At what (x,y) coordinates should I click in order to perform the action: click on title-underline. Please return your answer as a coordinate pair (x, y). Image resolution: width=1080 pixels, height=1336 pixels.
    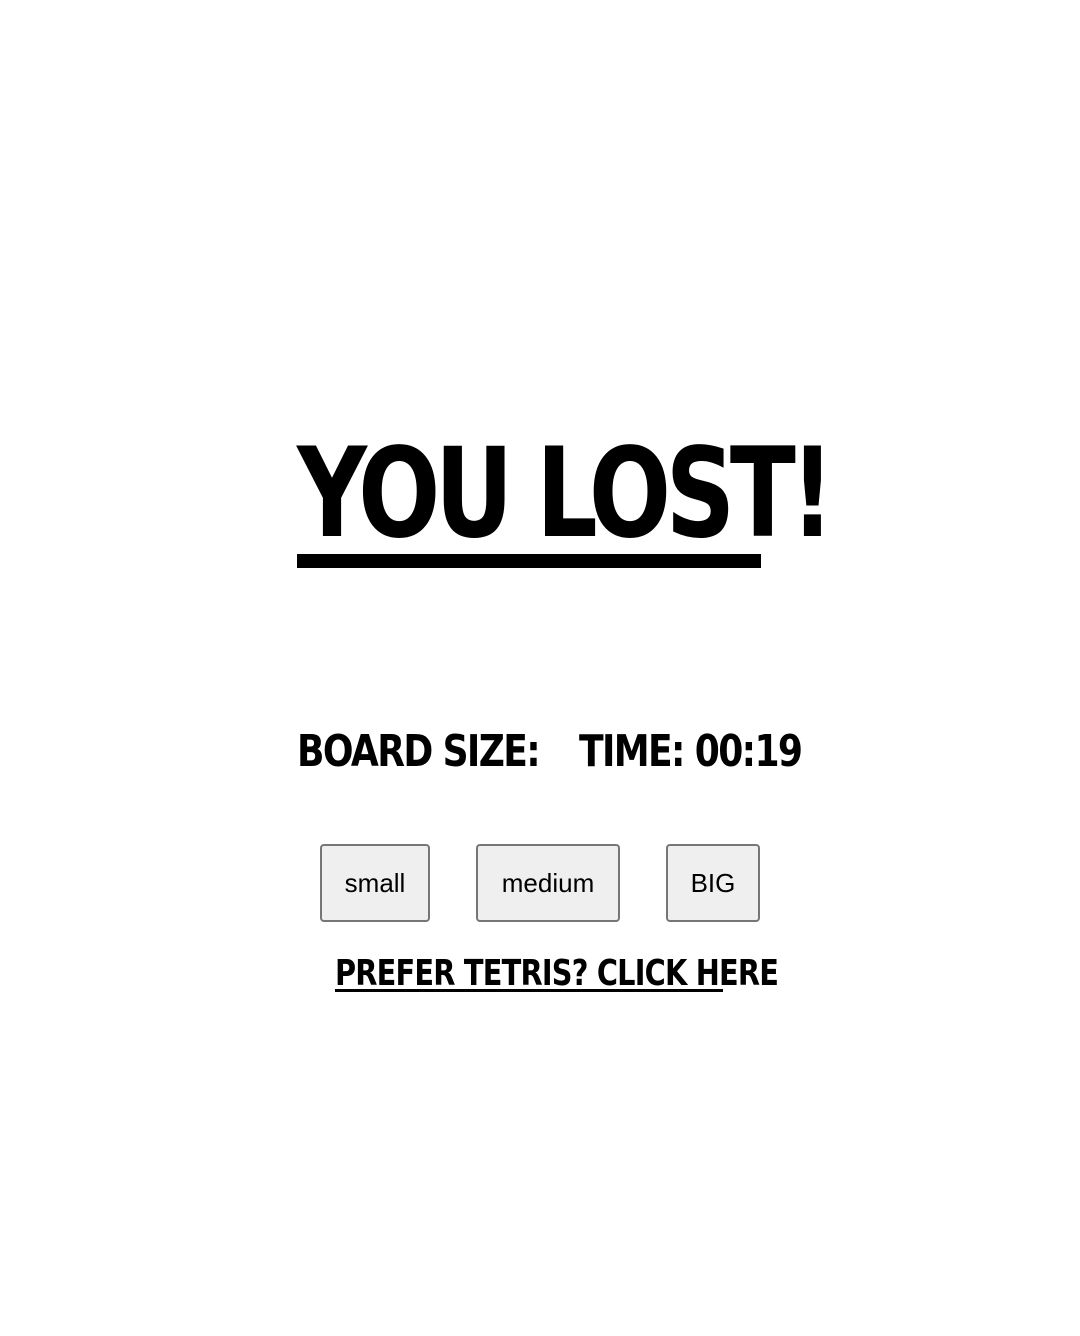
    Looking at the image, I should click on (529, 561).